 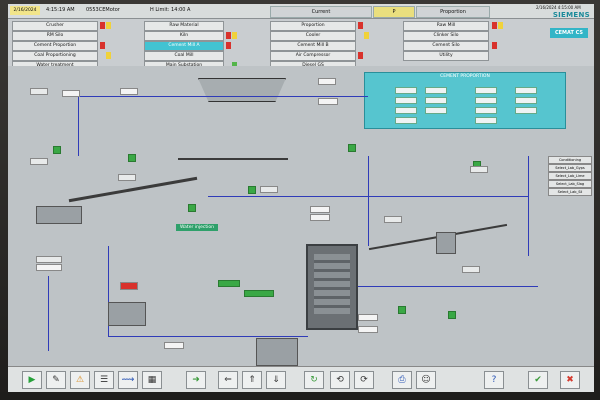 I want to click on refresh-icon: ↻, so click(x=314, y=380).